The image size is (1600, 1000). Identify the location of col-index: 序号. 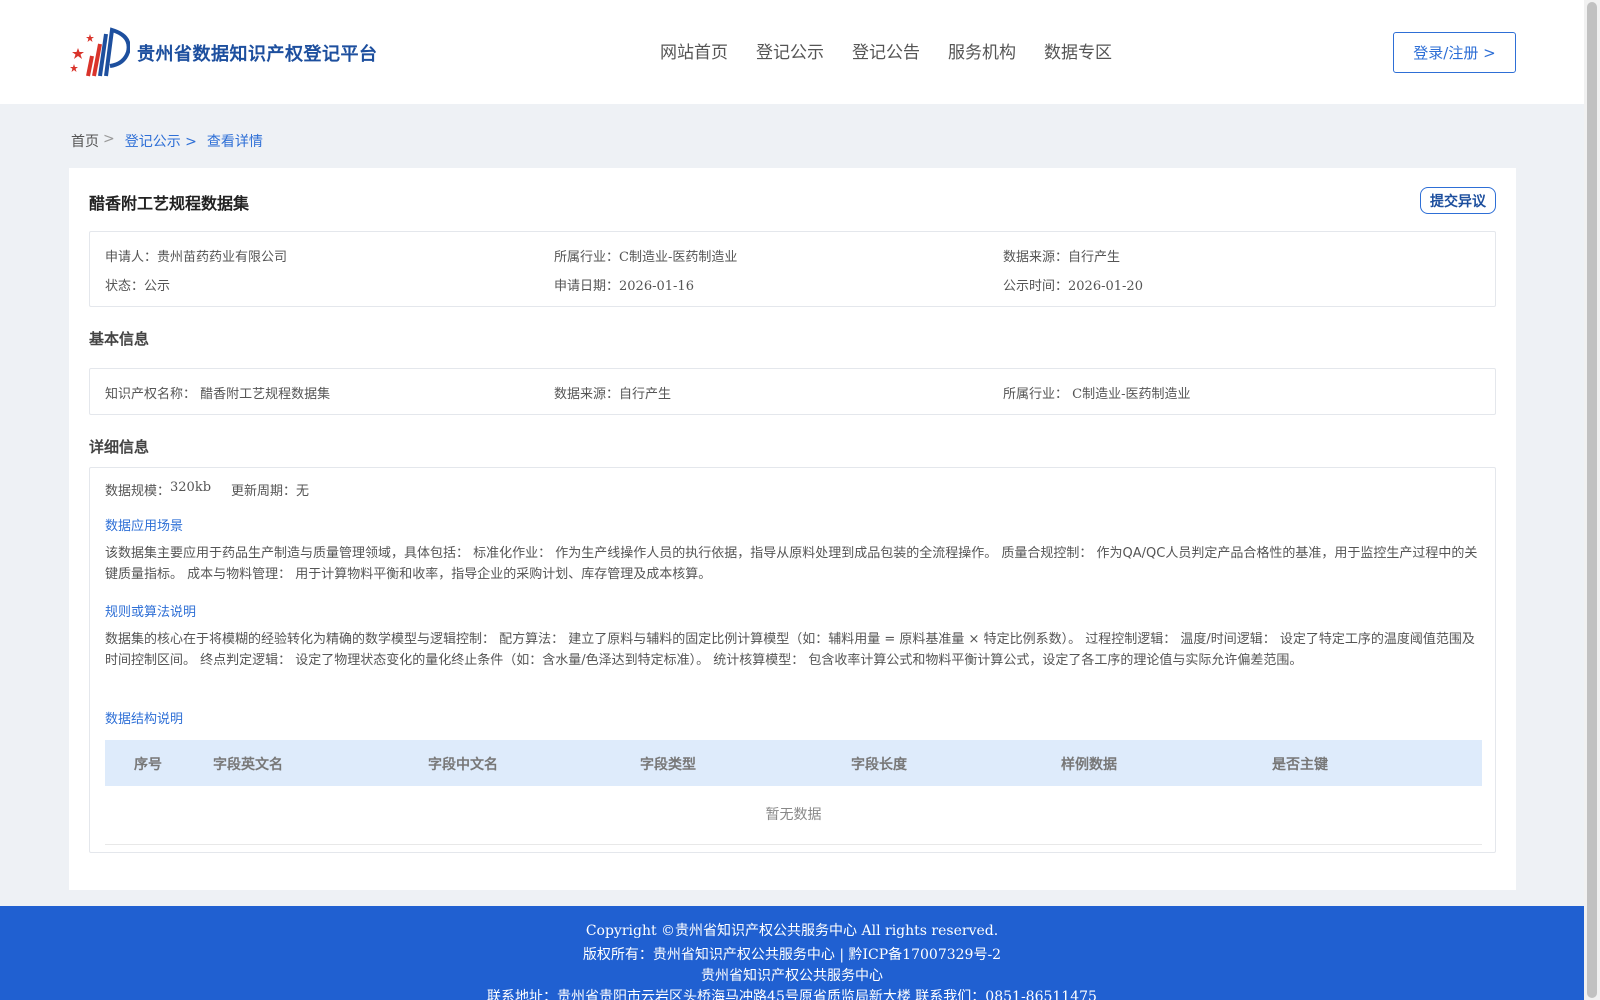
(148, 765).